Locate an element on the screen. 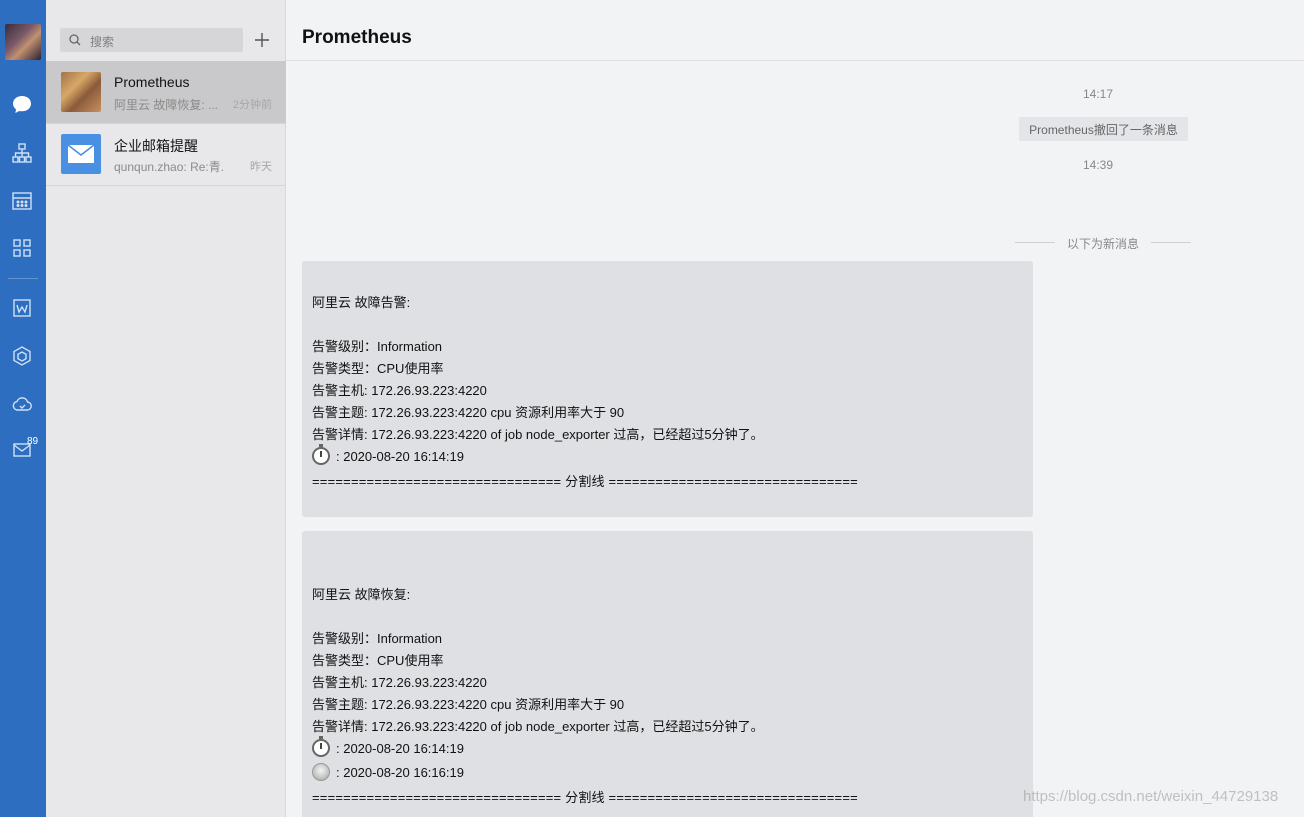 This screenshot has width=1304, height=817. timestamp: 14:17 is located at coordinates (1098, 94).